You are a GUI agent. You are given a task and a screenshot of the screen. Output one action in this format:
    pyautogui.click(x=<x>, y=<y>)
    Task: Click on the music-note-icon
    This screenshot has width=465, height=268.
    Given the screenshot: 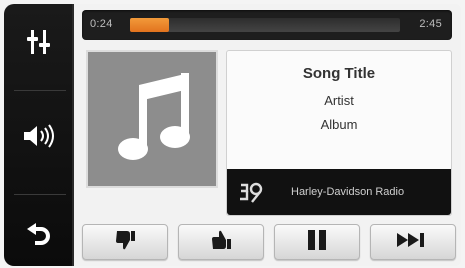 What is the action you would take?
    pyautogui.click(x=152, y=119)
    